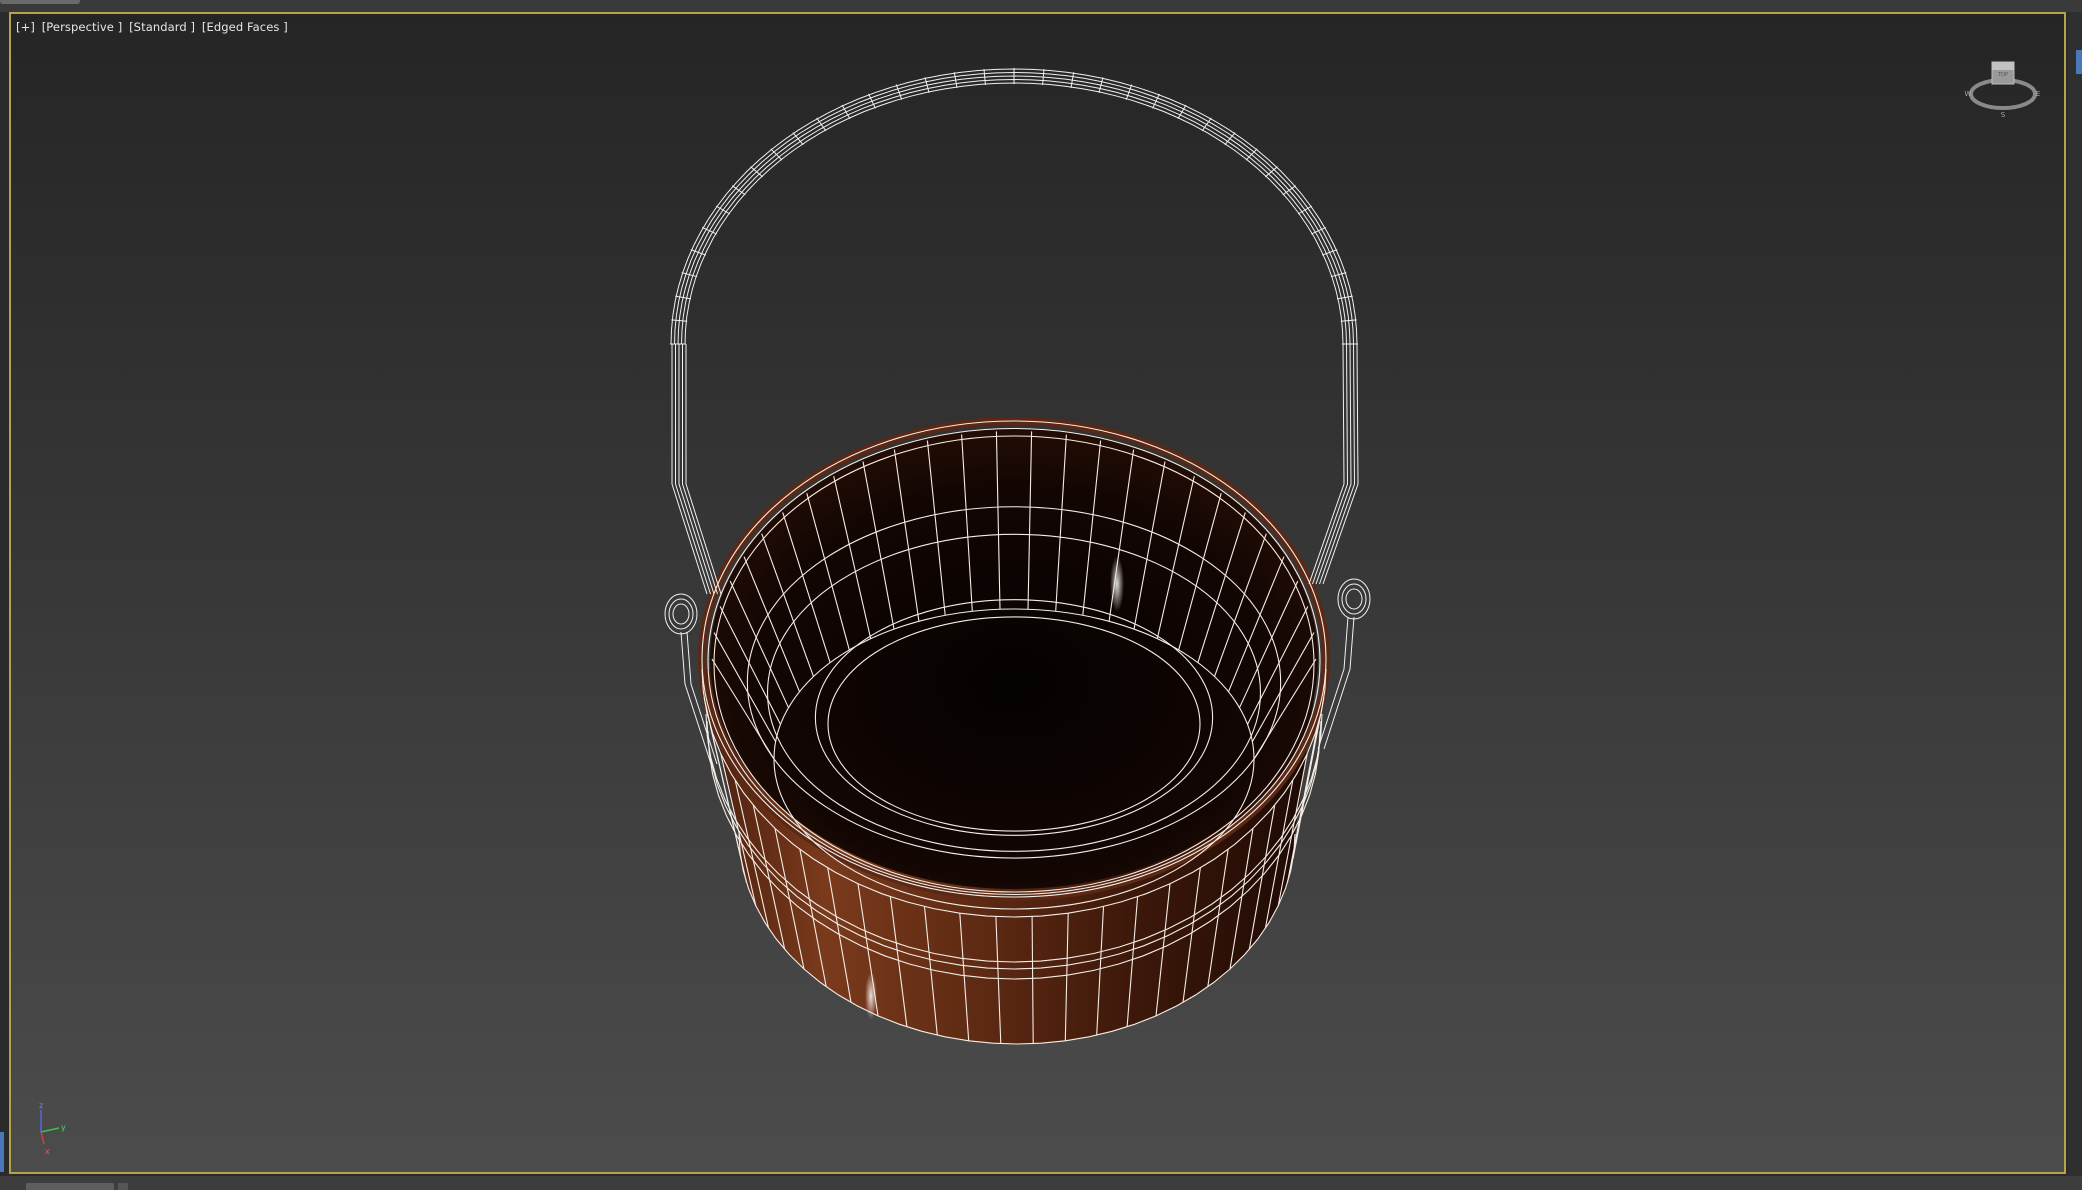  Describe the element at coordinates (2003, 66) in the screenshot. I see `viewcube-top-face` at that location.